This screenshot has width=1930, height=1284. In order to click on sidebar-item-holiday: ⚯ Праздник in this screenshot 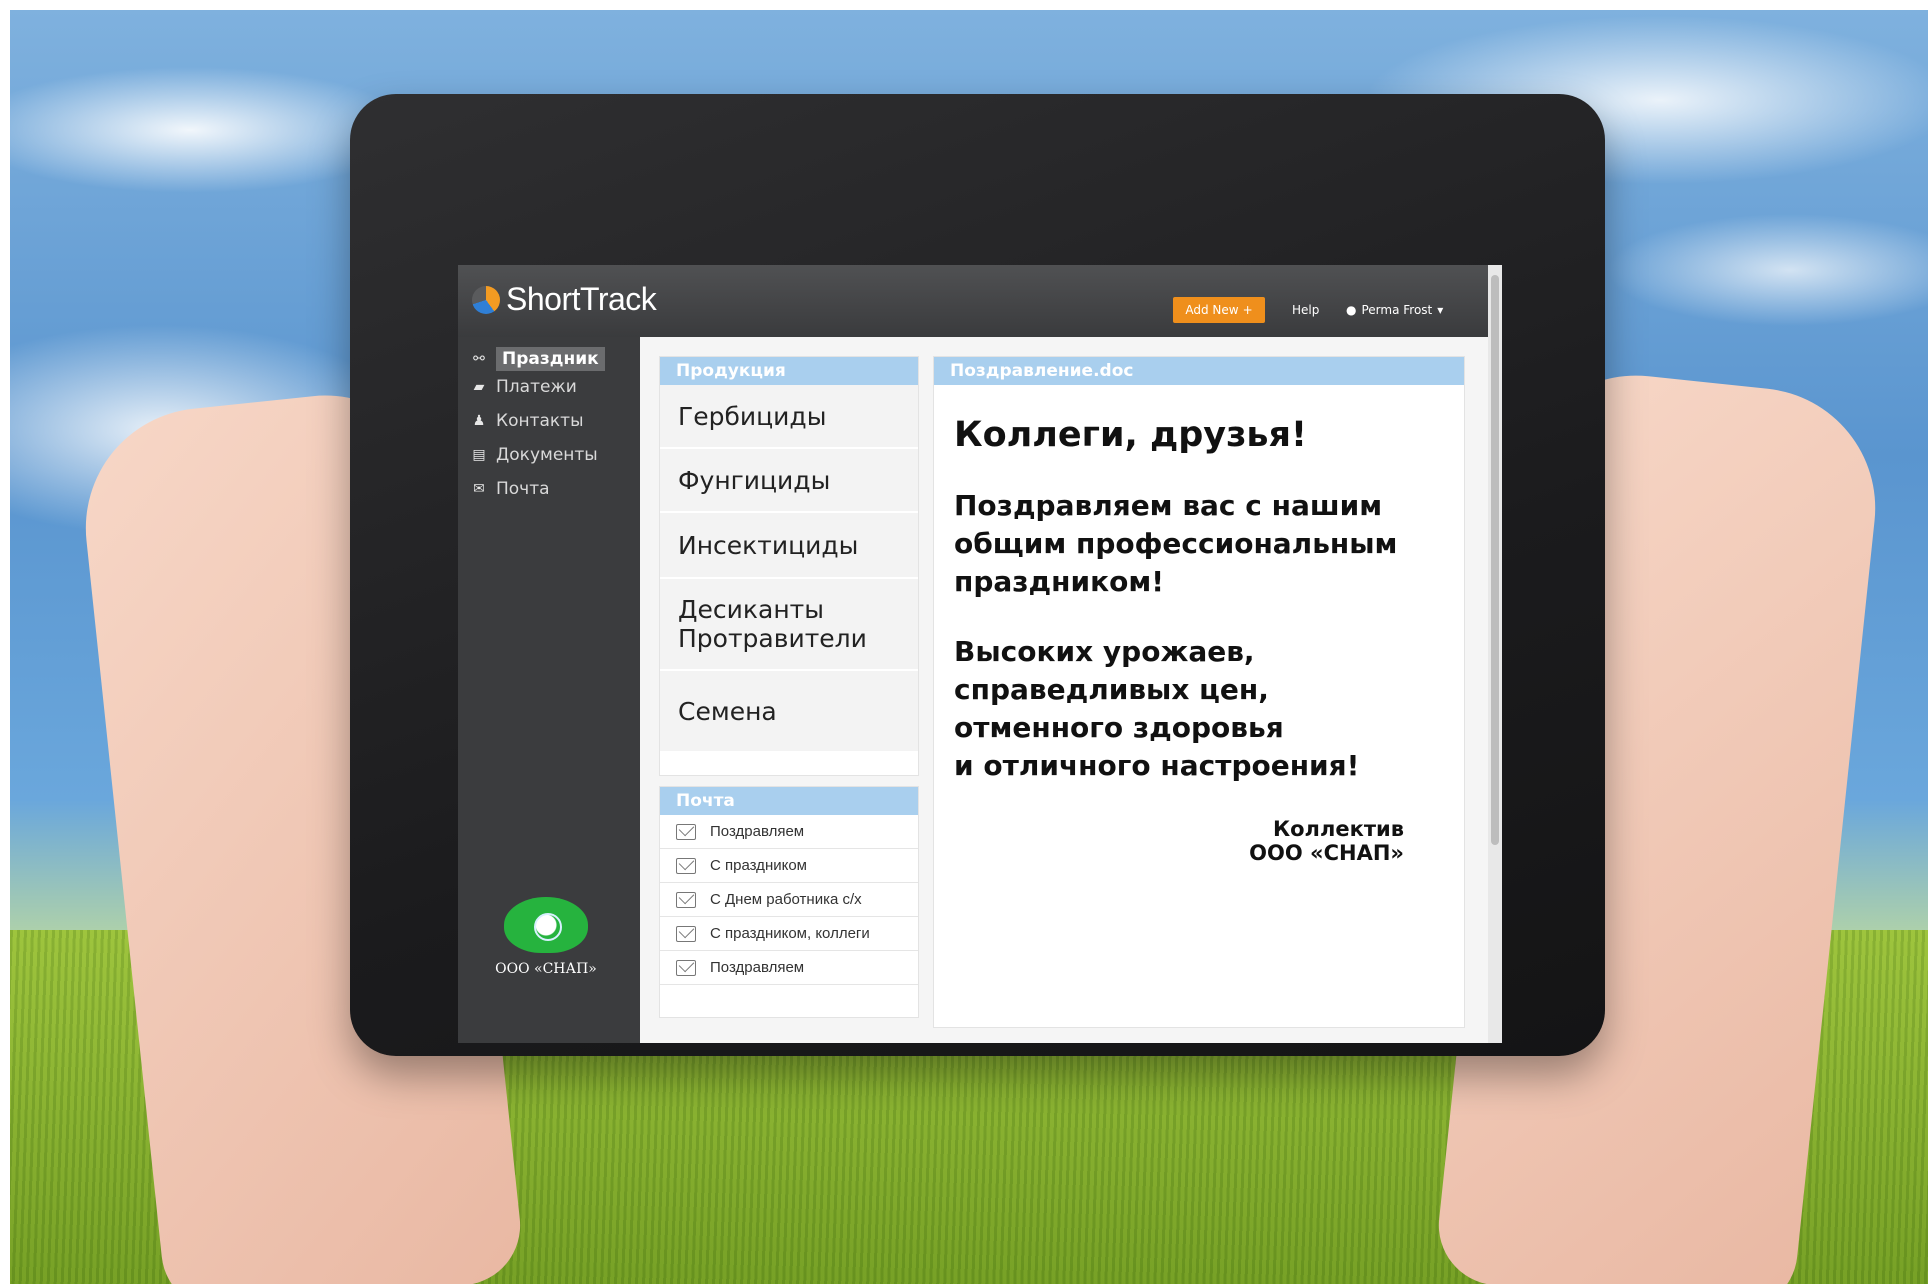, I will do `click(550, 359)`.